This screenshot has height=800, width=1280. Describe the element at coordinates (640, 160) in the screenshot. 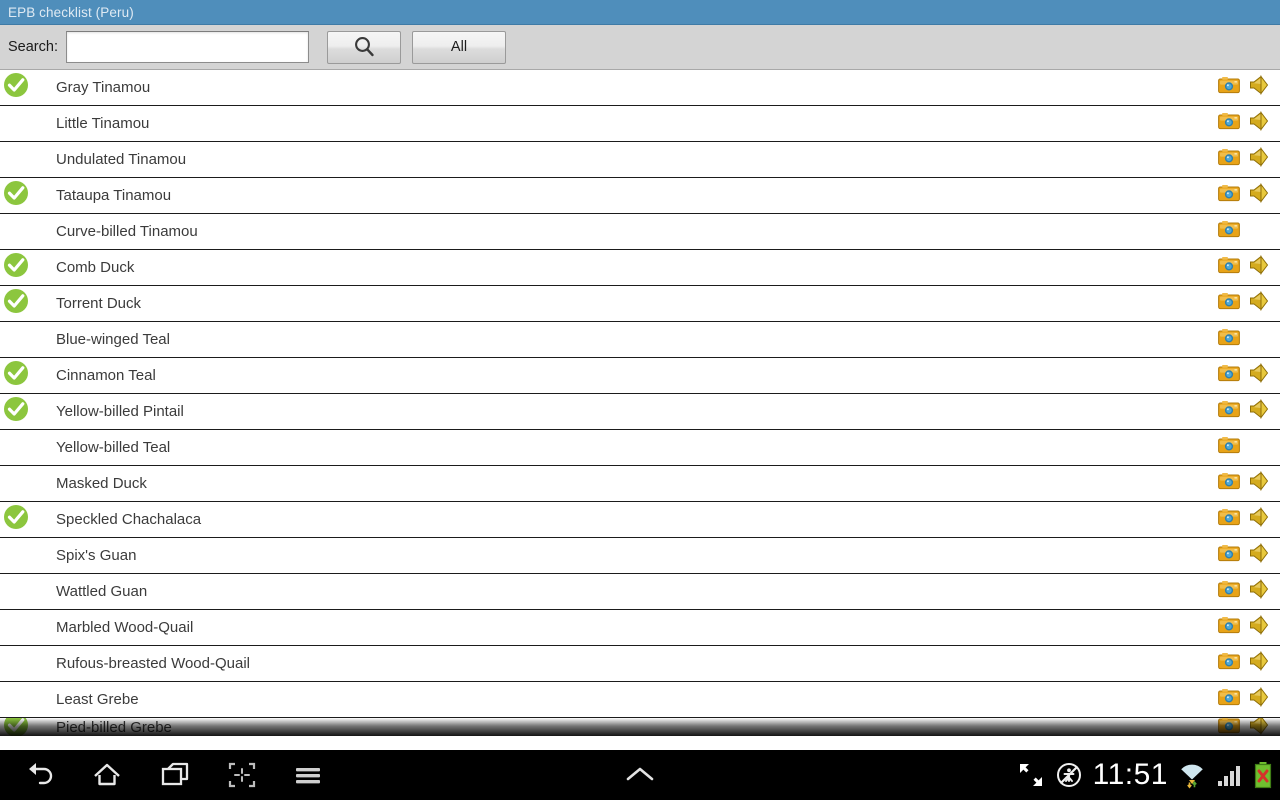

I see `checklist-row: Undulated Tinamou` at that location.